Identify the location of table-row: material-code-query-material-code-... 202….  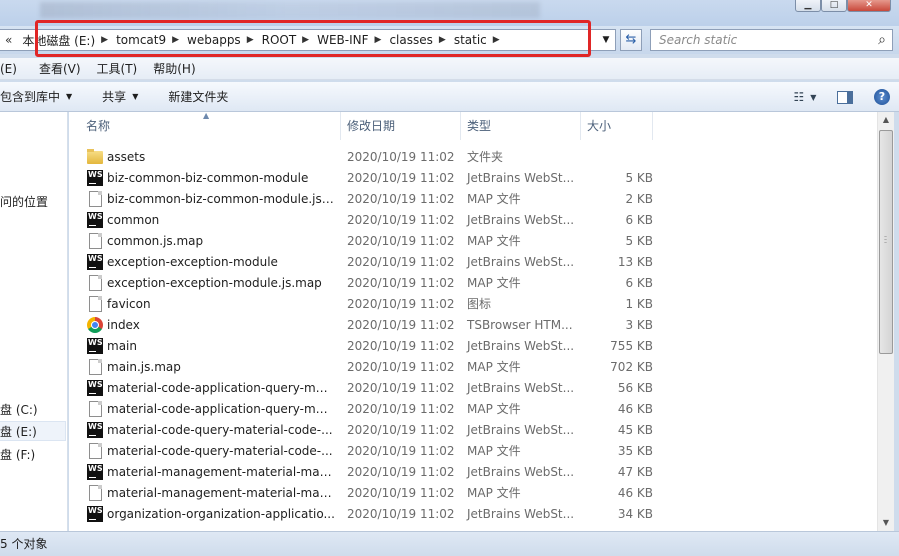
(473, 450).